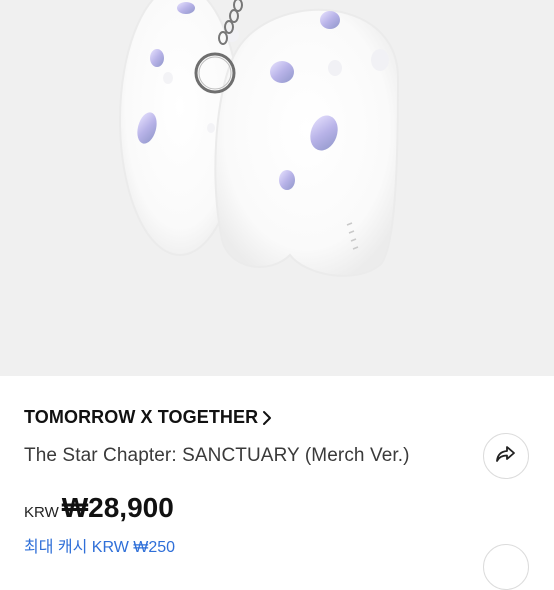 This screenshot has height=590, width=554. Describe the element at coordinates (41, 512) in the screenshot. I see `currency-label: KRW` at that location.